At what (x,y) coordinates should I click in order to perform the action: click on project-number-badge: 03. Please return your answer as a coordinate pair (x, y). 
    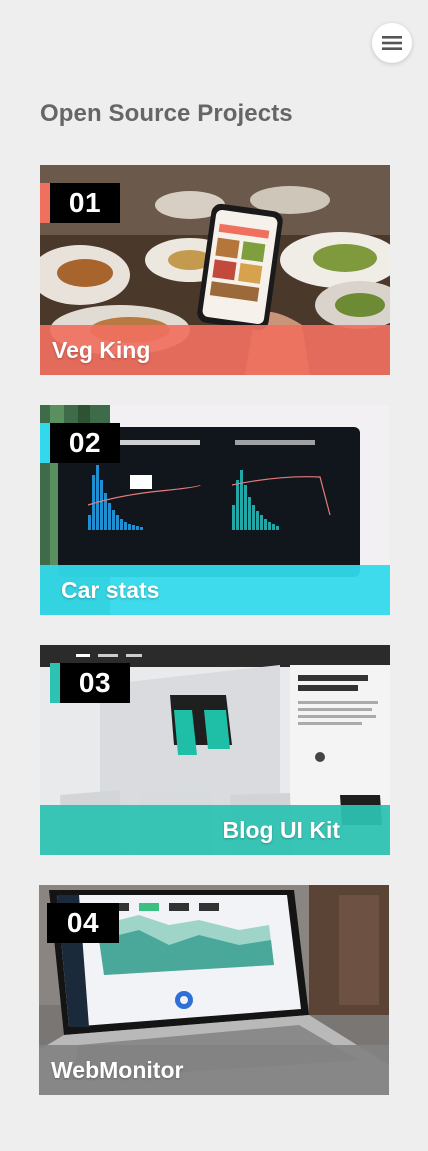
    Looking at the image, I should click on (90, 683).